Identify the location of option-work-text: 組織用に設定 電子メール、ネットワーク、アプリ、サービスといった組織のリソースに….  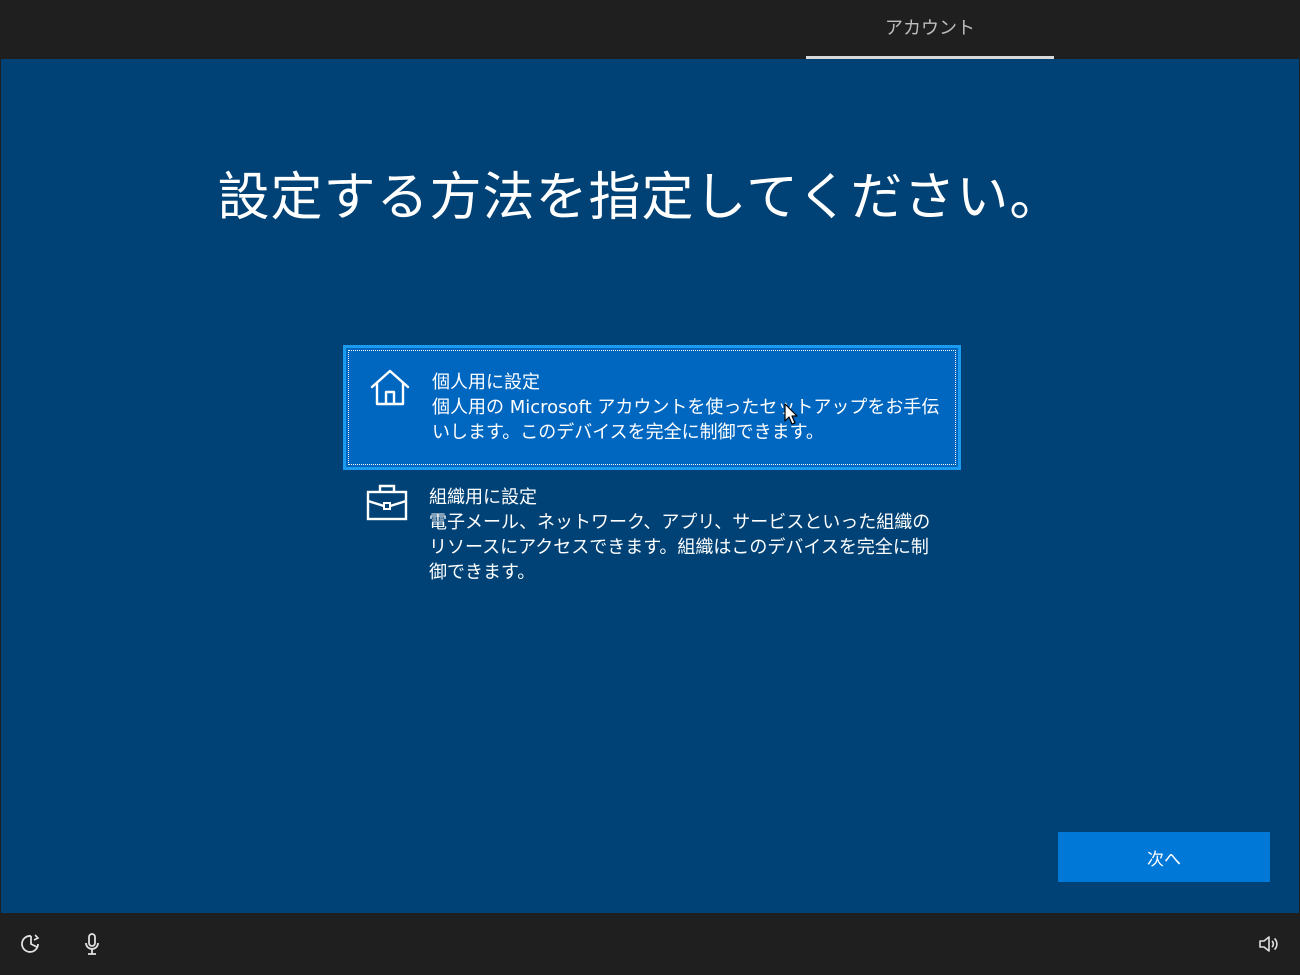
(684, 535).